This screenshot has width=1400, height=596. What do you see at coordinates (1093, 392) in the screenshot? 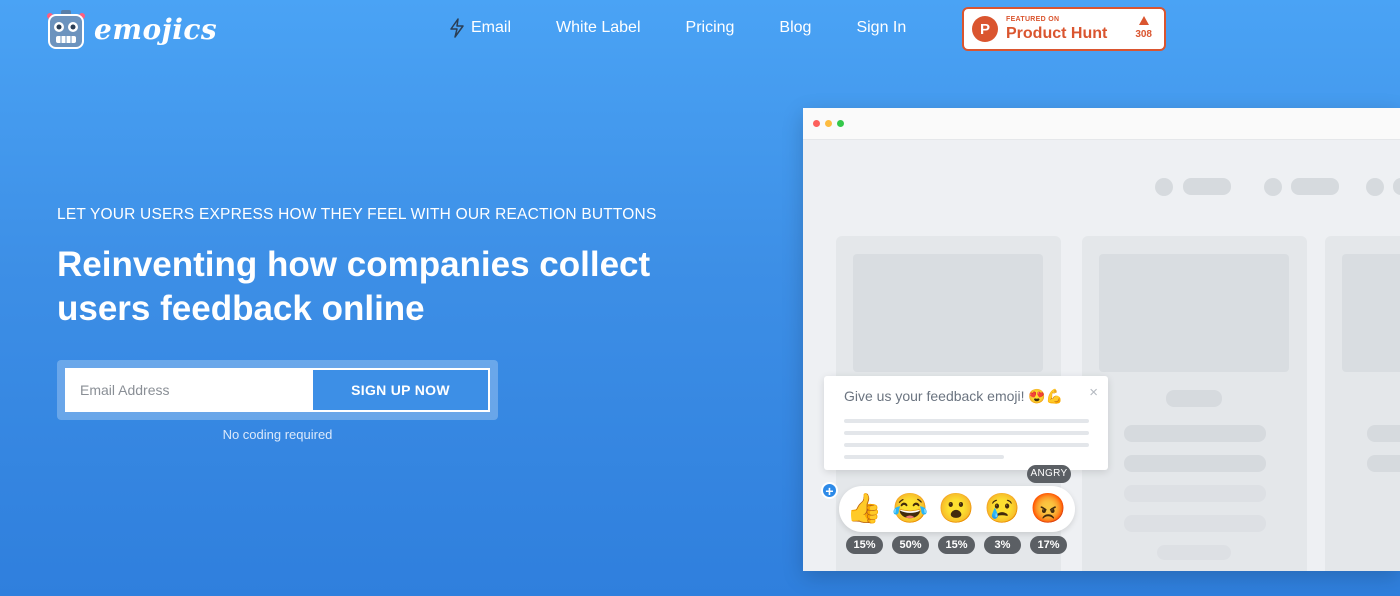
I see `close-icon: ×` at bounding box center [1093, 392].